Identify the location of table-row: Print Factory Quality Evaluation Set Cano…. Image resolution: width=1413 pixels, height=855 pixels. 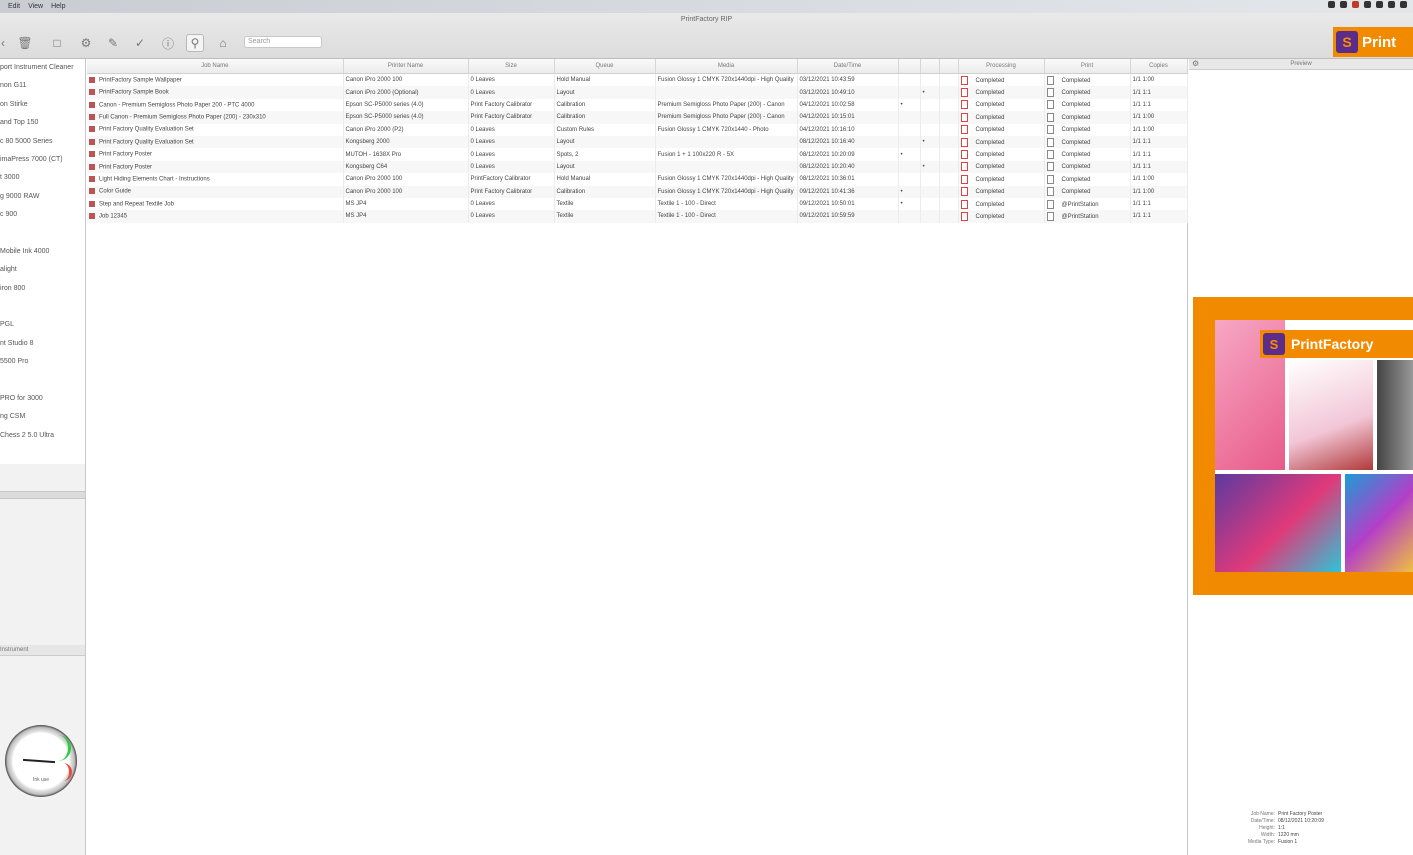
(637, 129).